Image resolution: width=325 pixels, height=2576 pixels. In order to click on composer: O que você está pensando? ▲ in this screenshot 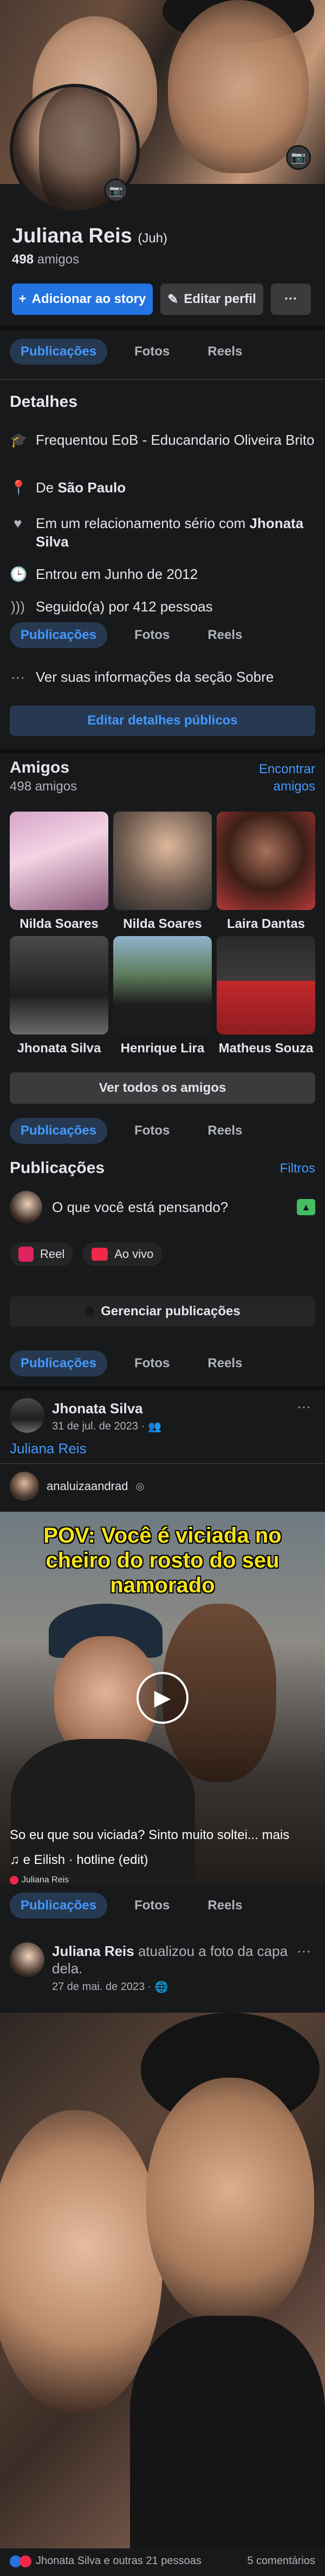, I will do `click(162, 1207)`.